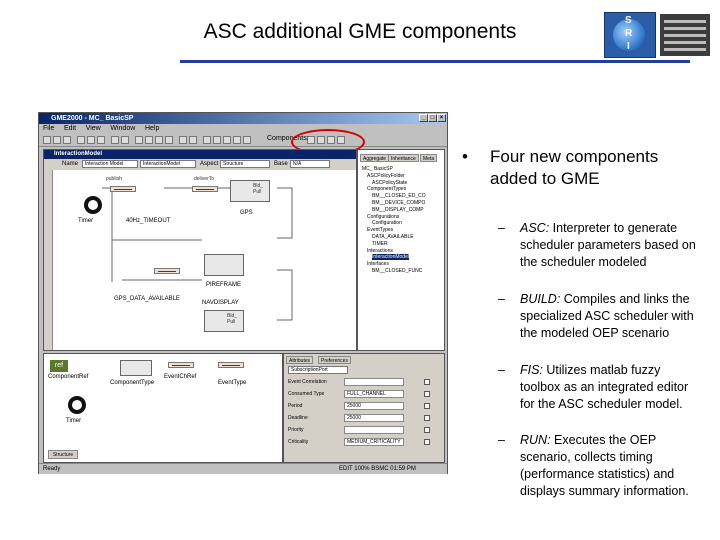 Image resolution: width=720 pixels, height=540 pixels. Describe the element at coordinates (136, 368) in the screenshot. I see `component-type-part` at that location.